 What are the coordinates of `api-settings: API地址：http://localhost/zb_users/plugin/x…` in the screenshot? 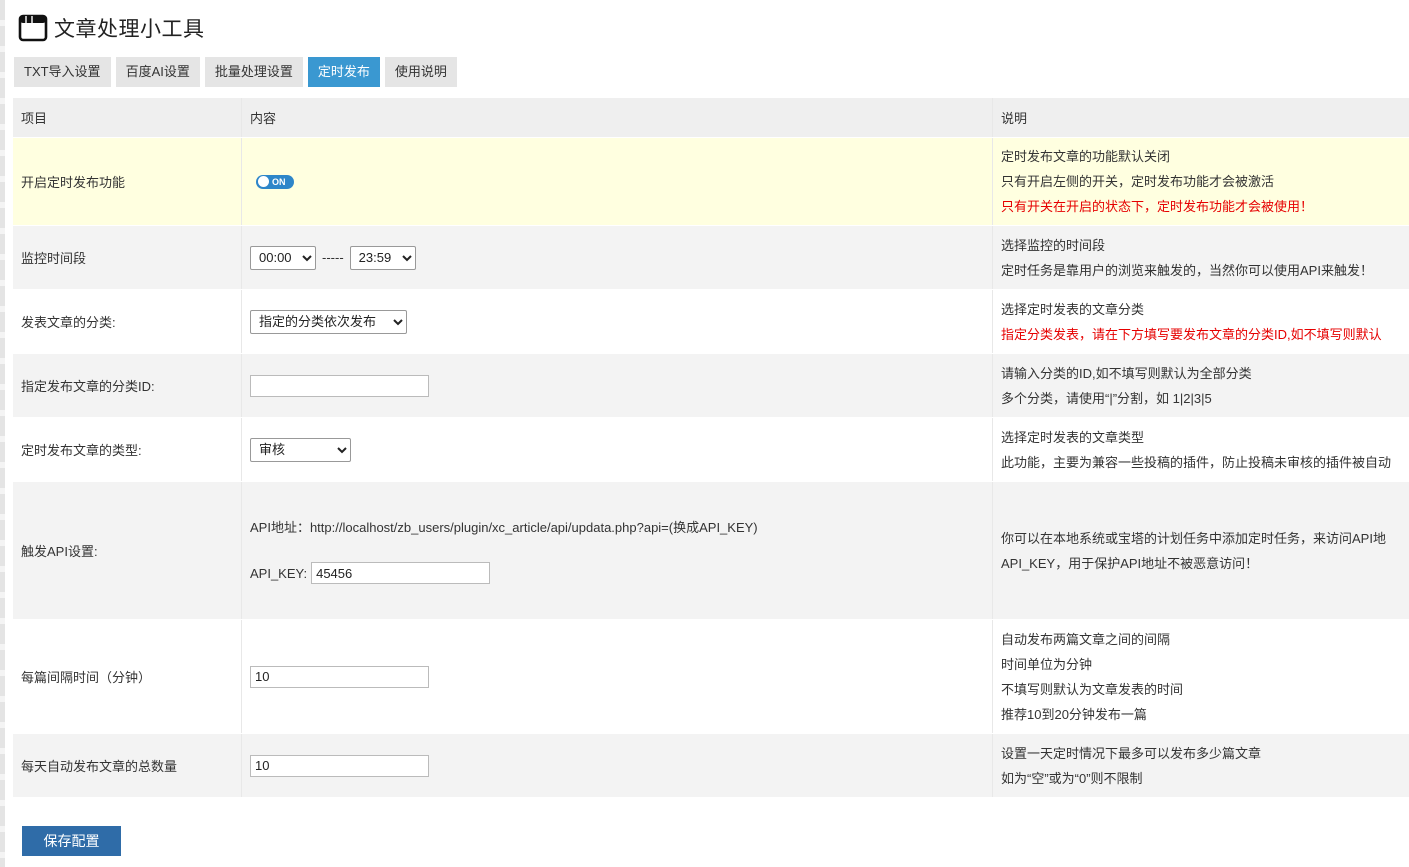 It's located at (504, 550).